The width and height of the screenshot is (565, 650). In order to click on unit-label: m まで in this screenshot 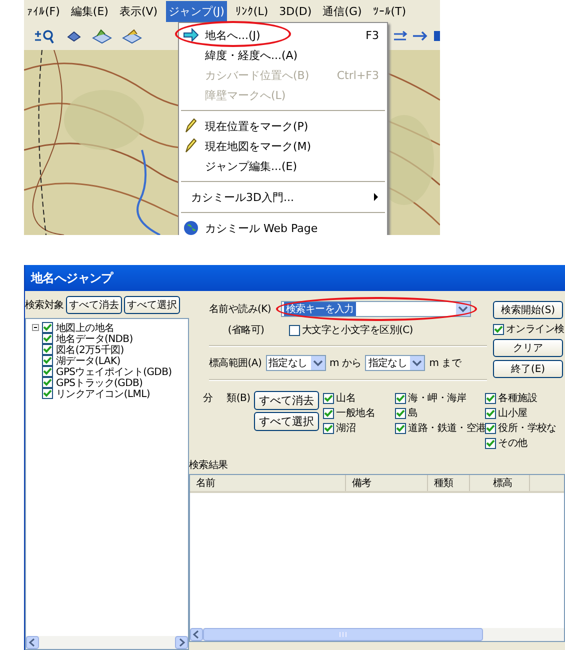, I will do `click(445, 363)`.